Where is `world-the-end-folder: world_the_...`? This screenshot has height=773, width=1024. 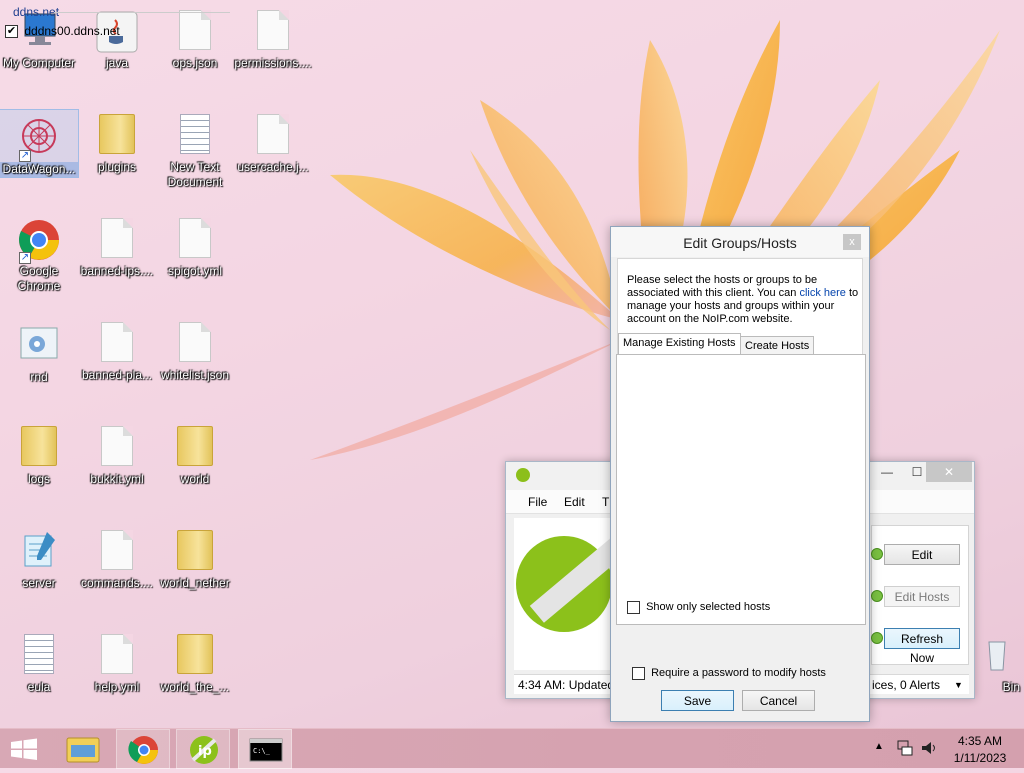 world-the-end-folder: world_the_... is located at coordinates (195, 661).